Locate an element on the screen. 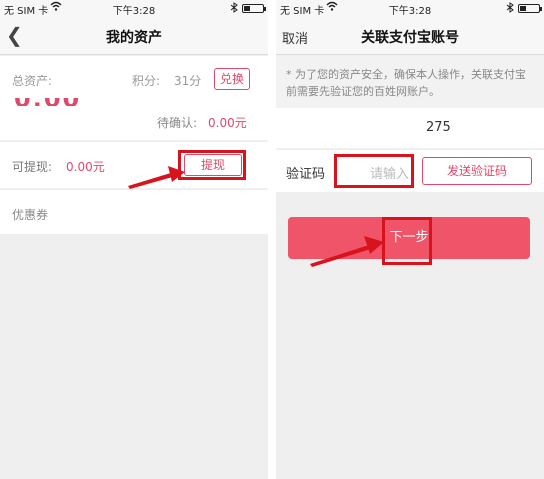 Image resolution: width=544 pixels, height=479 pixels. phone-row: 275 is located at coordinates (410, 128).